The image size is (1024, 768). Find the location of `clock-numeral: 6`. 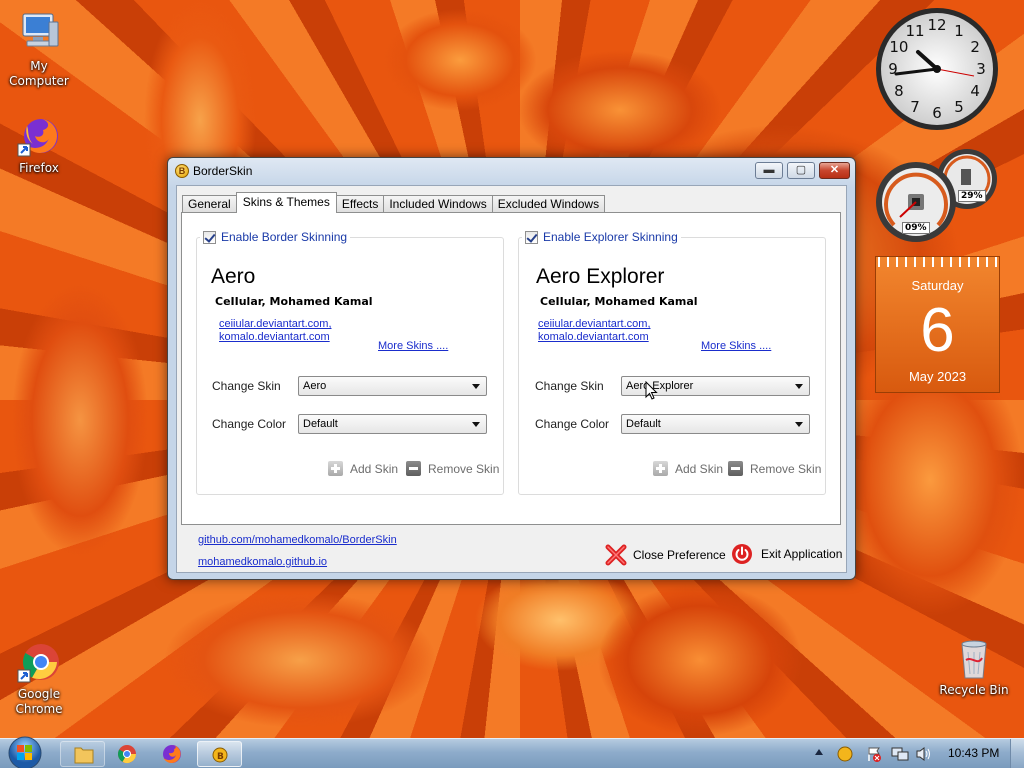

clock-numeral: 6 is located at coordinates (937, 113).